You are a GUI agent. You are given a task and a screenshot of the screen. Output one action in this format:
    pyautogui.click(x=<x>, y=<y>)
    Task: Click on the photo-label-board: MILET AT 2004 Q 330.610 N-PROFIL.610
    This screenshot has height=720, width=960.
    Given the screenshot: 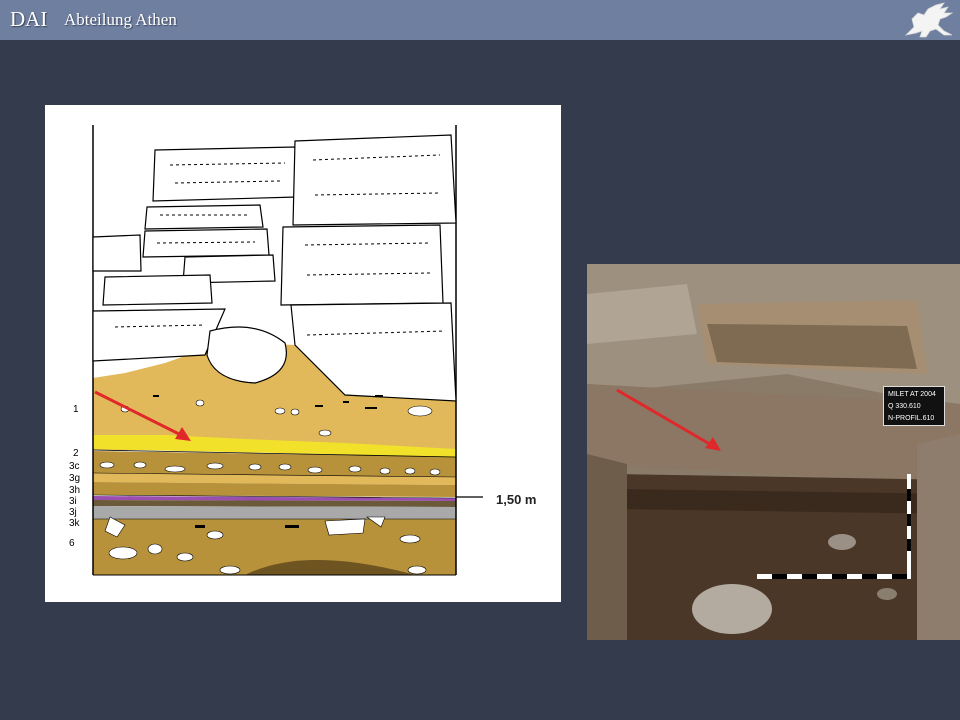 What is the action you would take?
    pyautogui.click(x=914, y=406)
    